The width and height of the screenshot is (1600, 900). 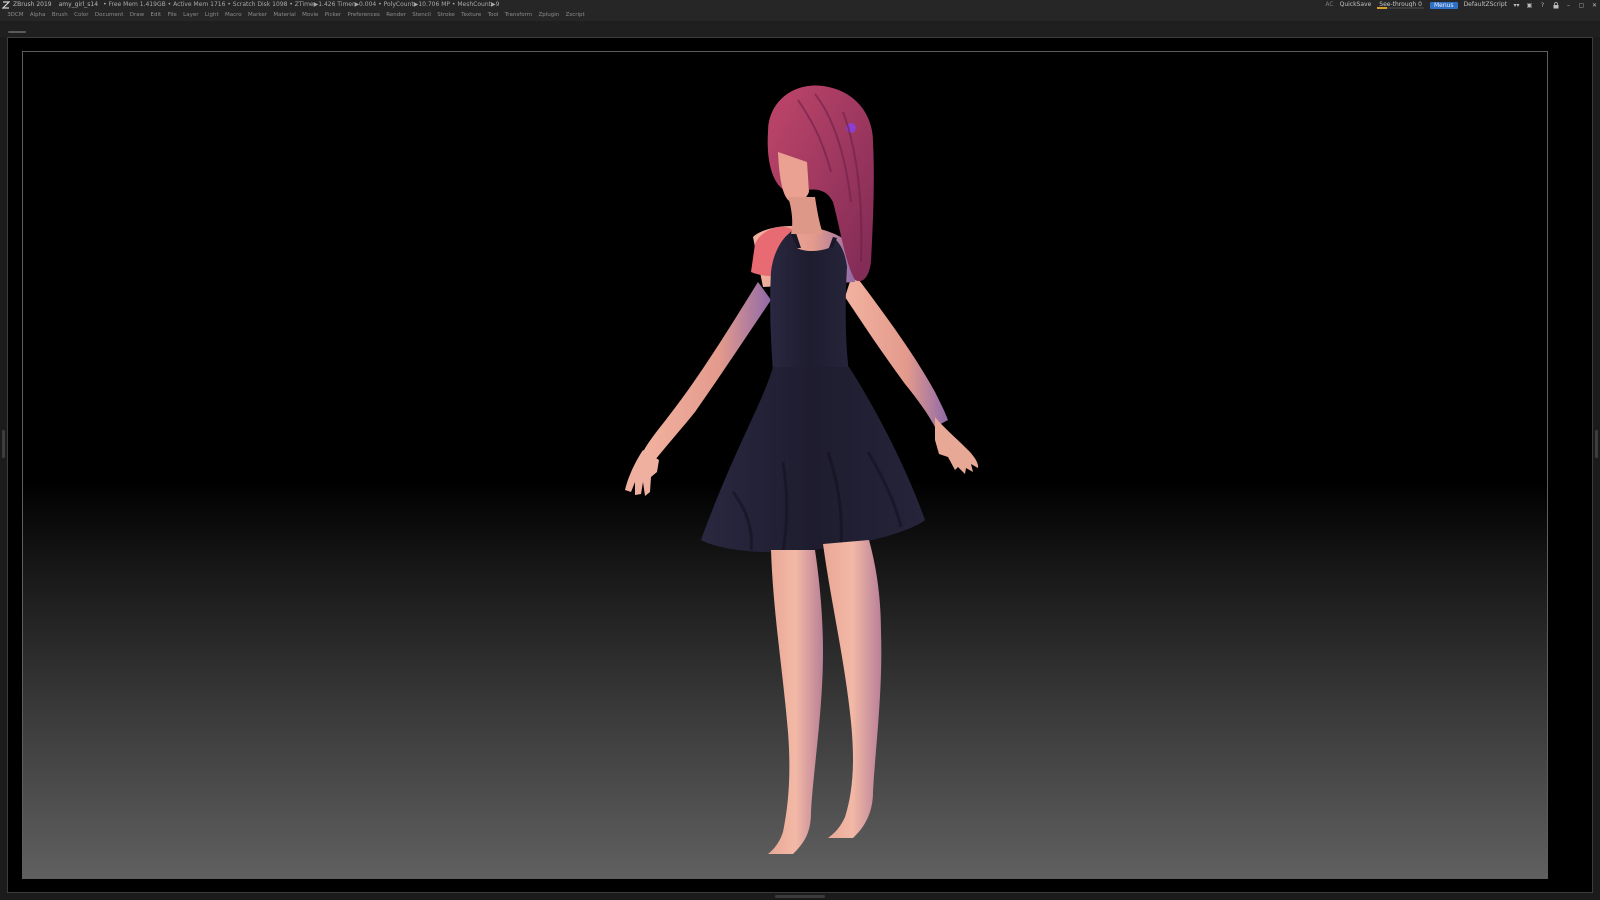 I want to click on menu-macro: Macro, so click(x=233, y=15).